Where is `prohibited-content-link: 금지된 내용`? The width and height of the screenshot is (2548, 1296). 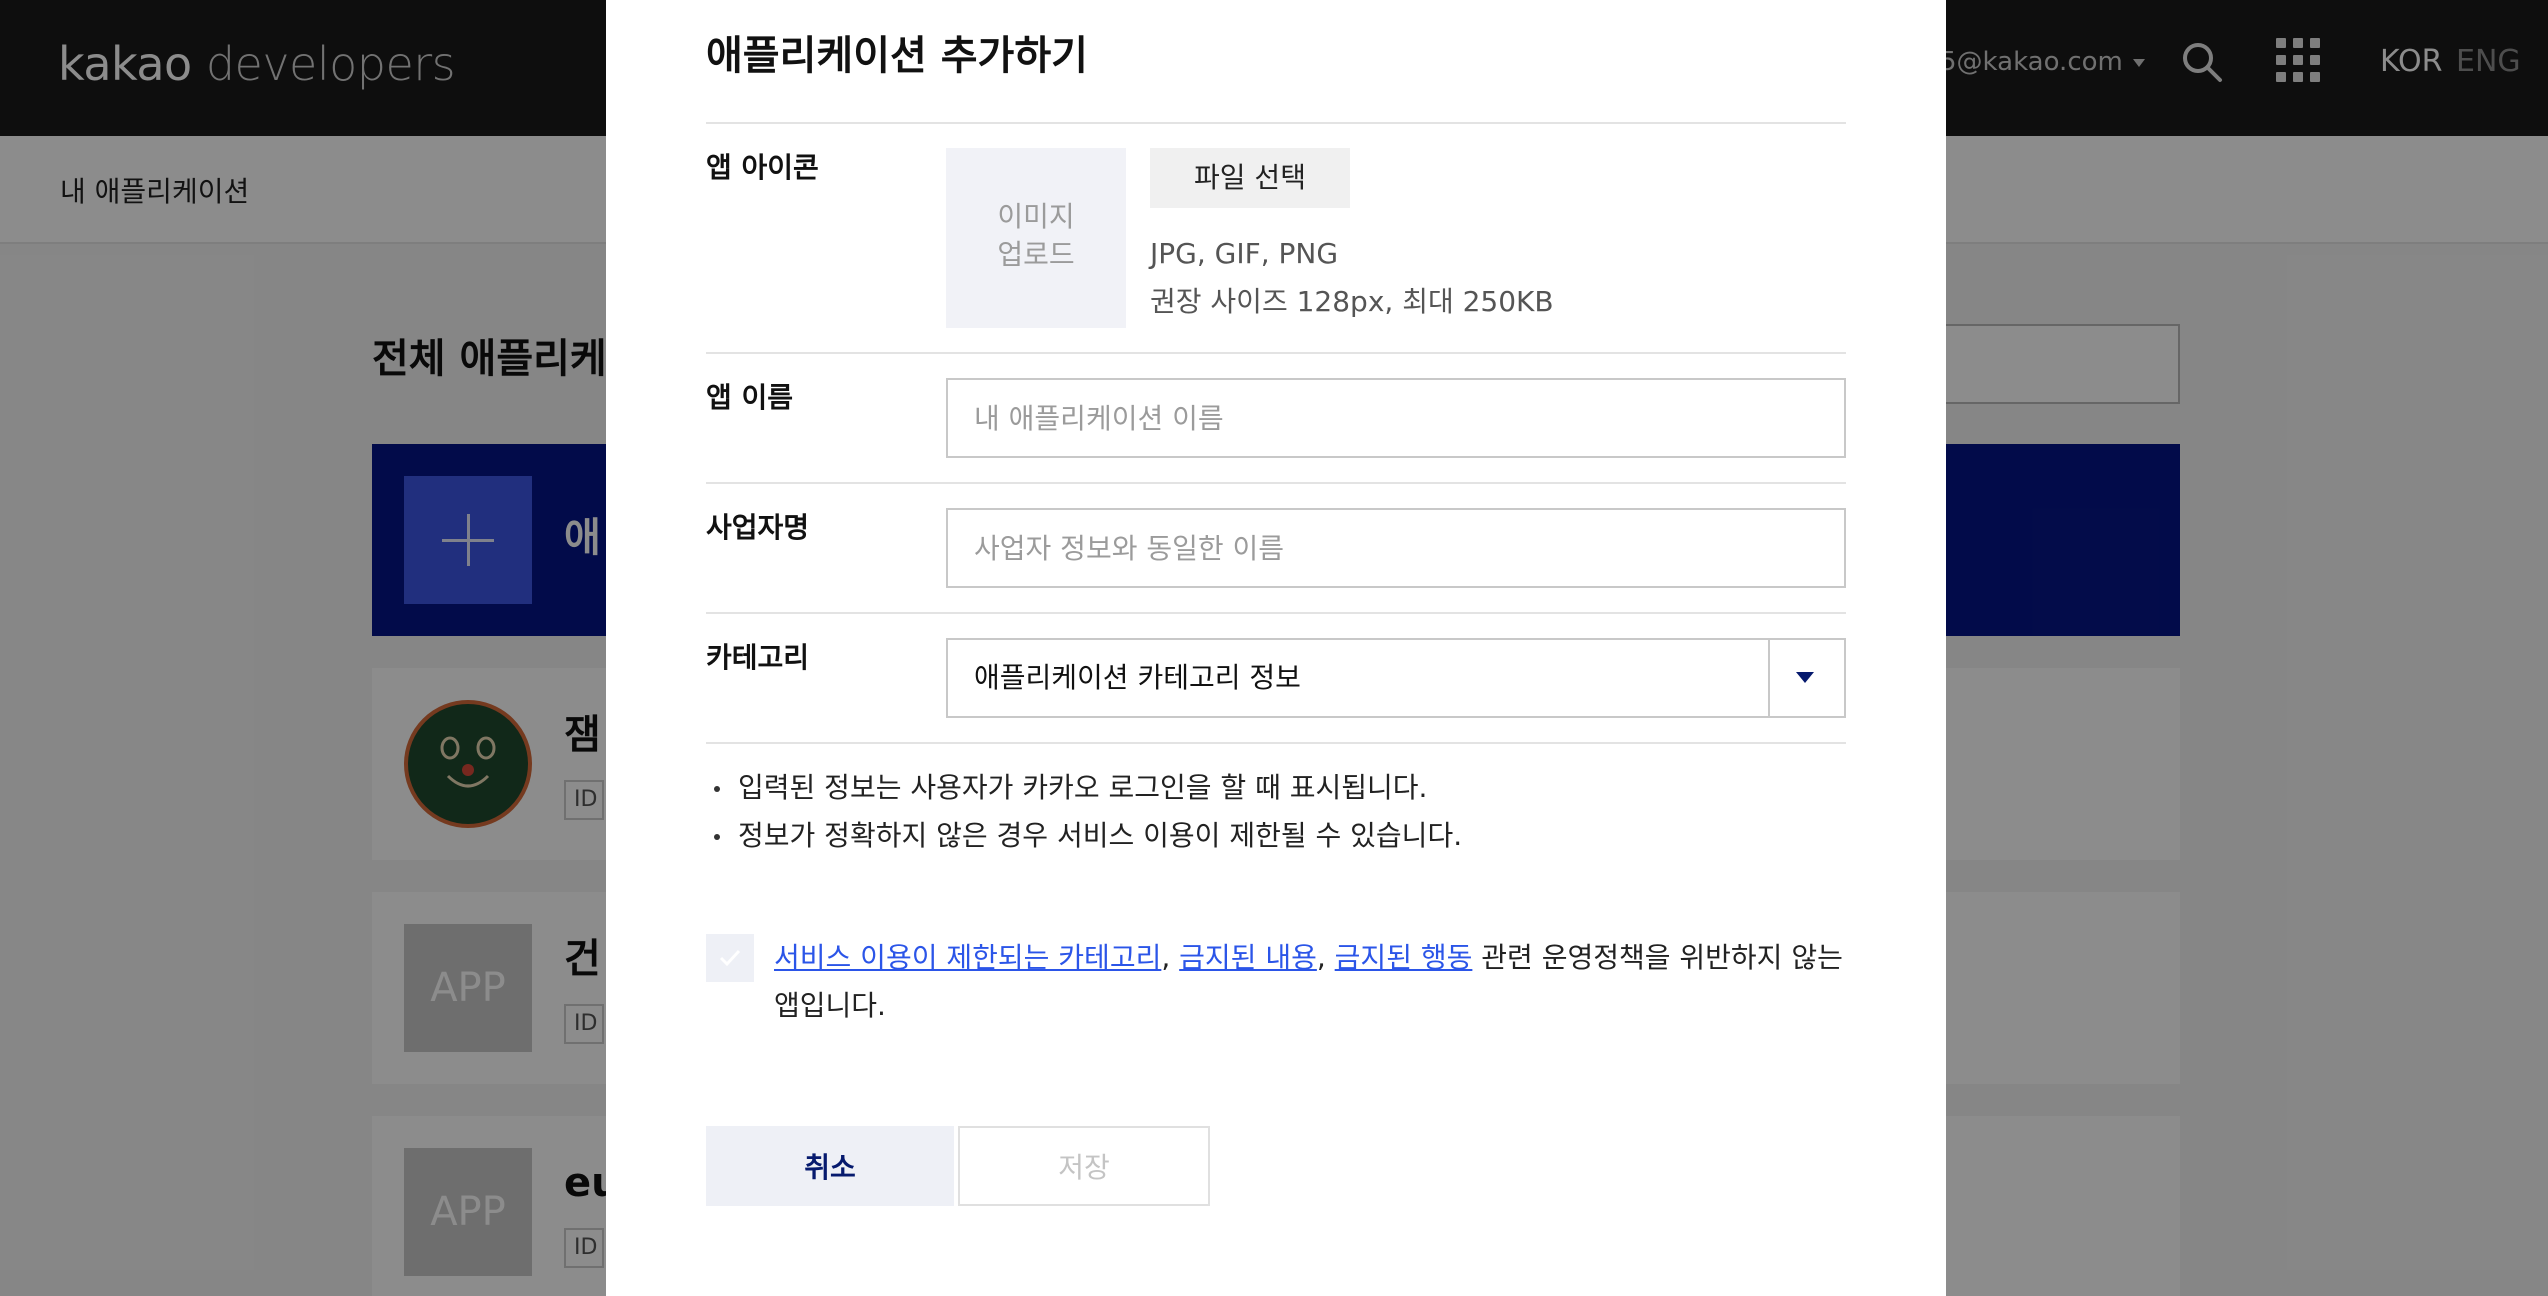 prohibited-content-link: 금지된 내용 is located at coordinates (1248, 957).